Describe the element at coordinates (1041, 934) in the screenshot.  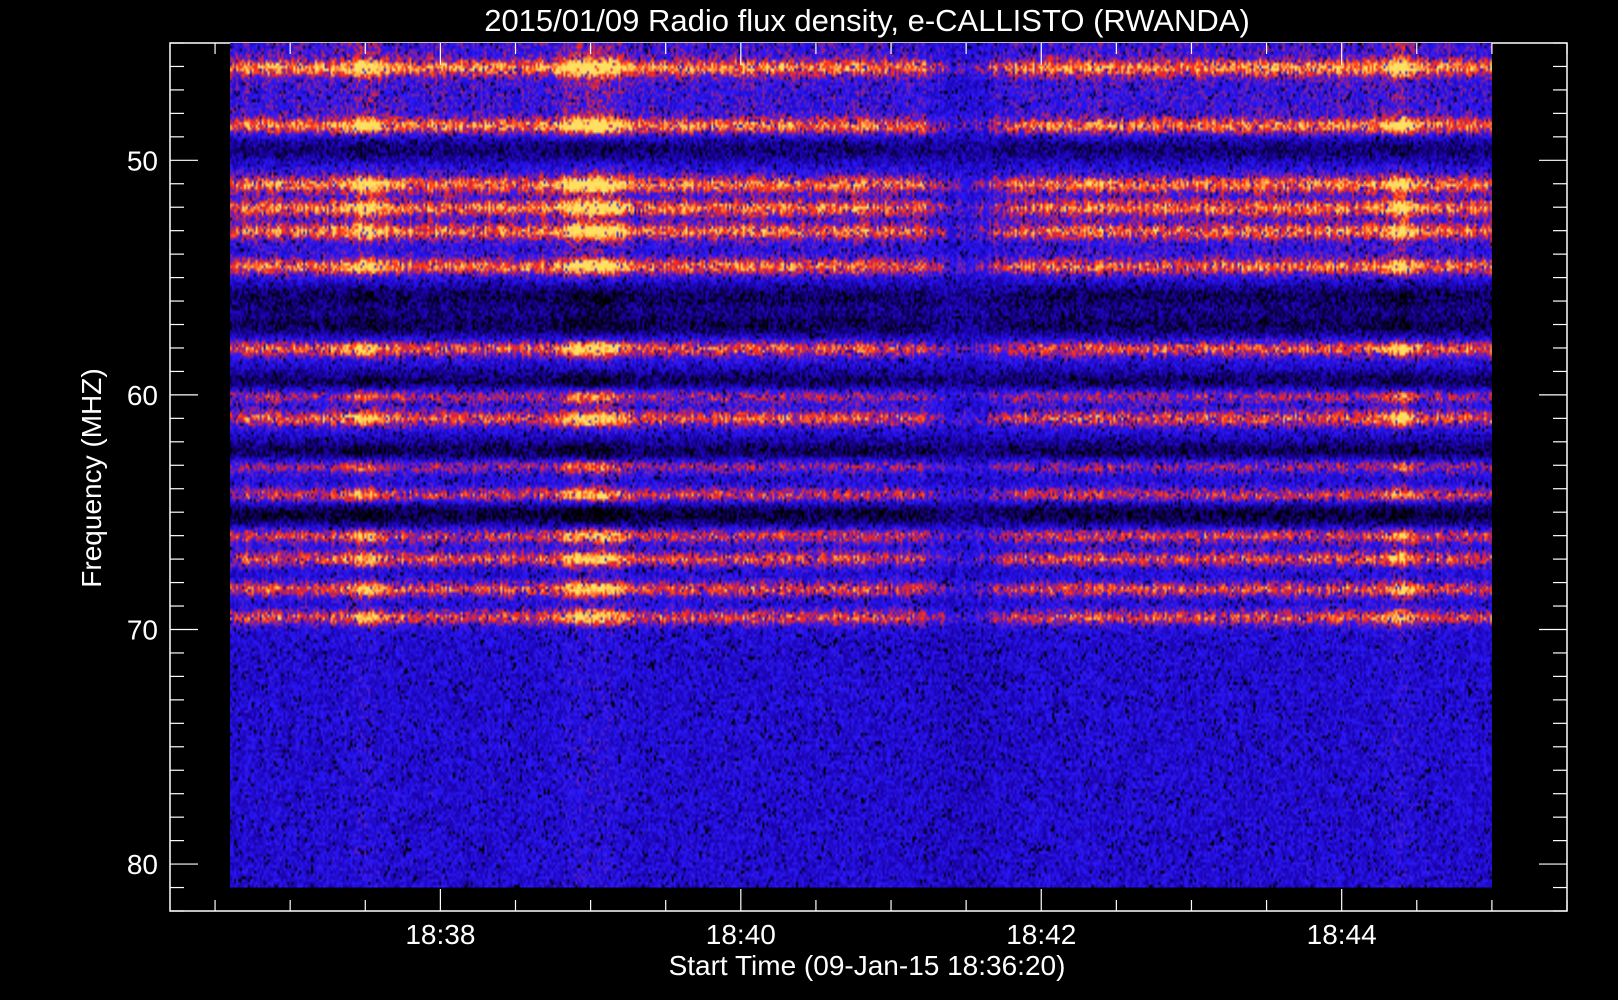
I see `x-tick-label: 18:42` at that location.